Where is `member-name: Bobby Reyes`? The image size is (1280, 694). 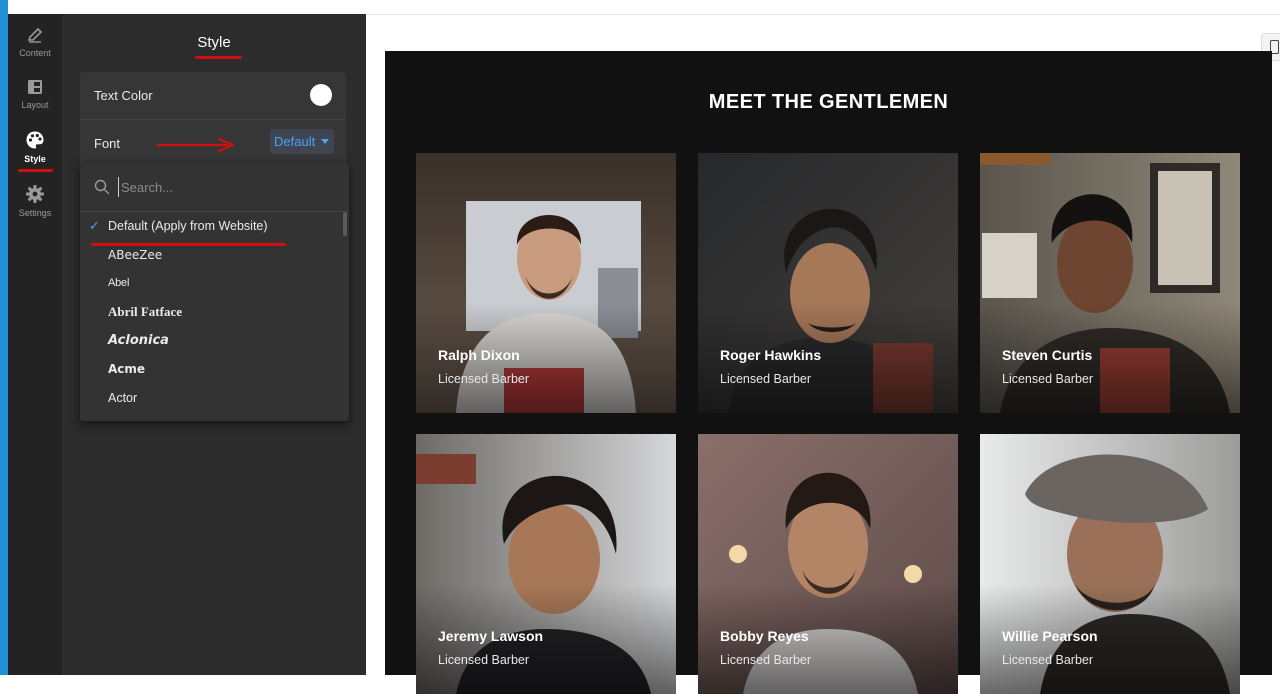 member-name: Bobby Reyes is located at coordinates (764, 636).